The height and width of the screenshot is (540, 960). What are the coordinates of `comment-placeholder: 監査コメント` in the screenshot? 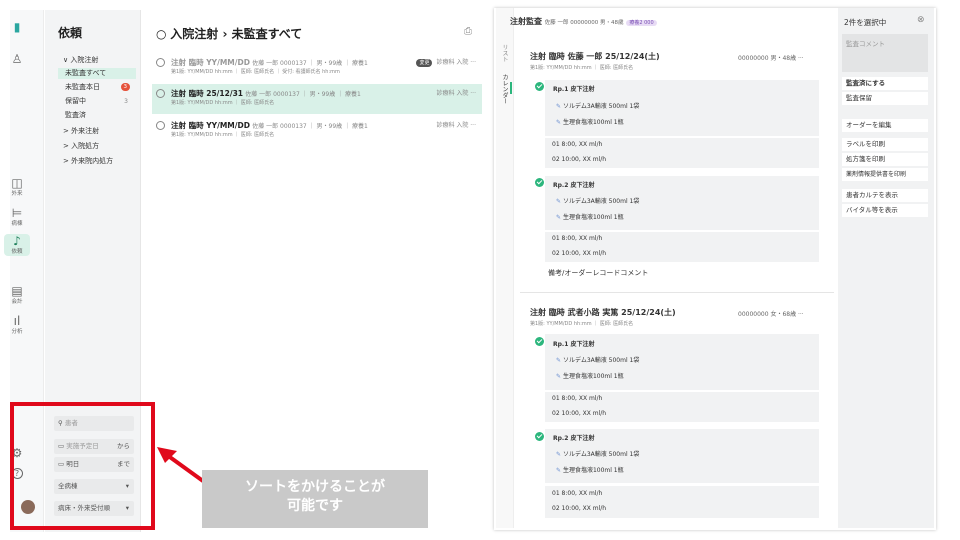 It's located at (865, 44).